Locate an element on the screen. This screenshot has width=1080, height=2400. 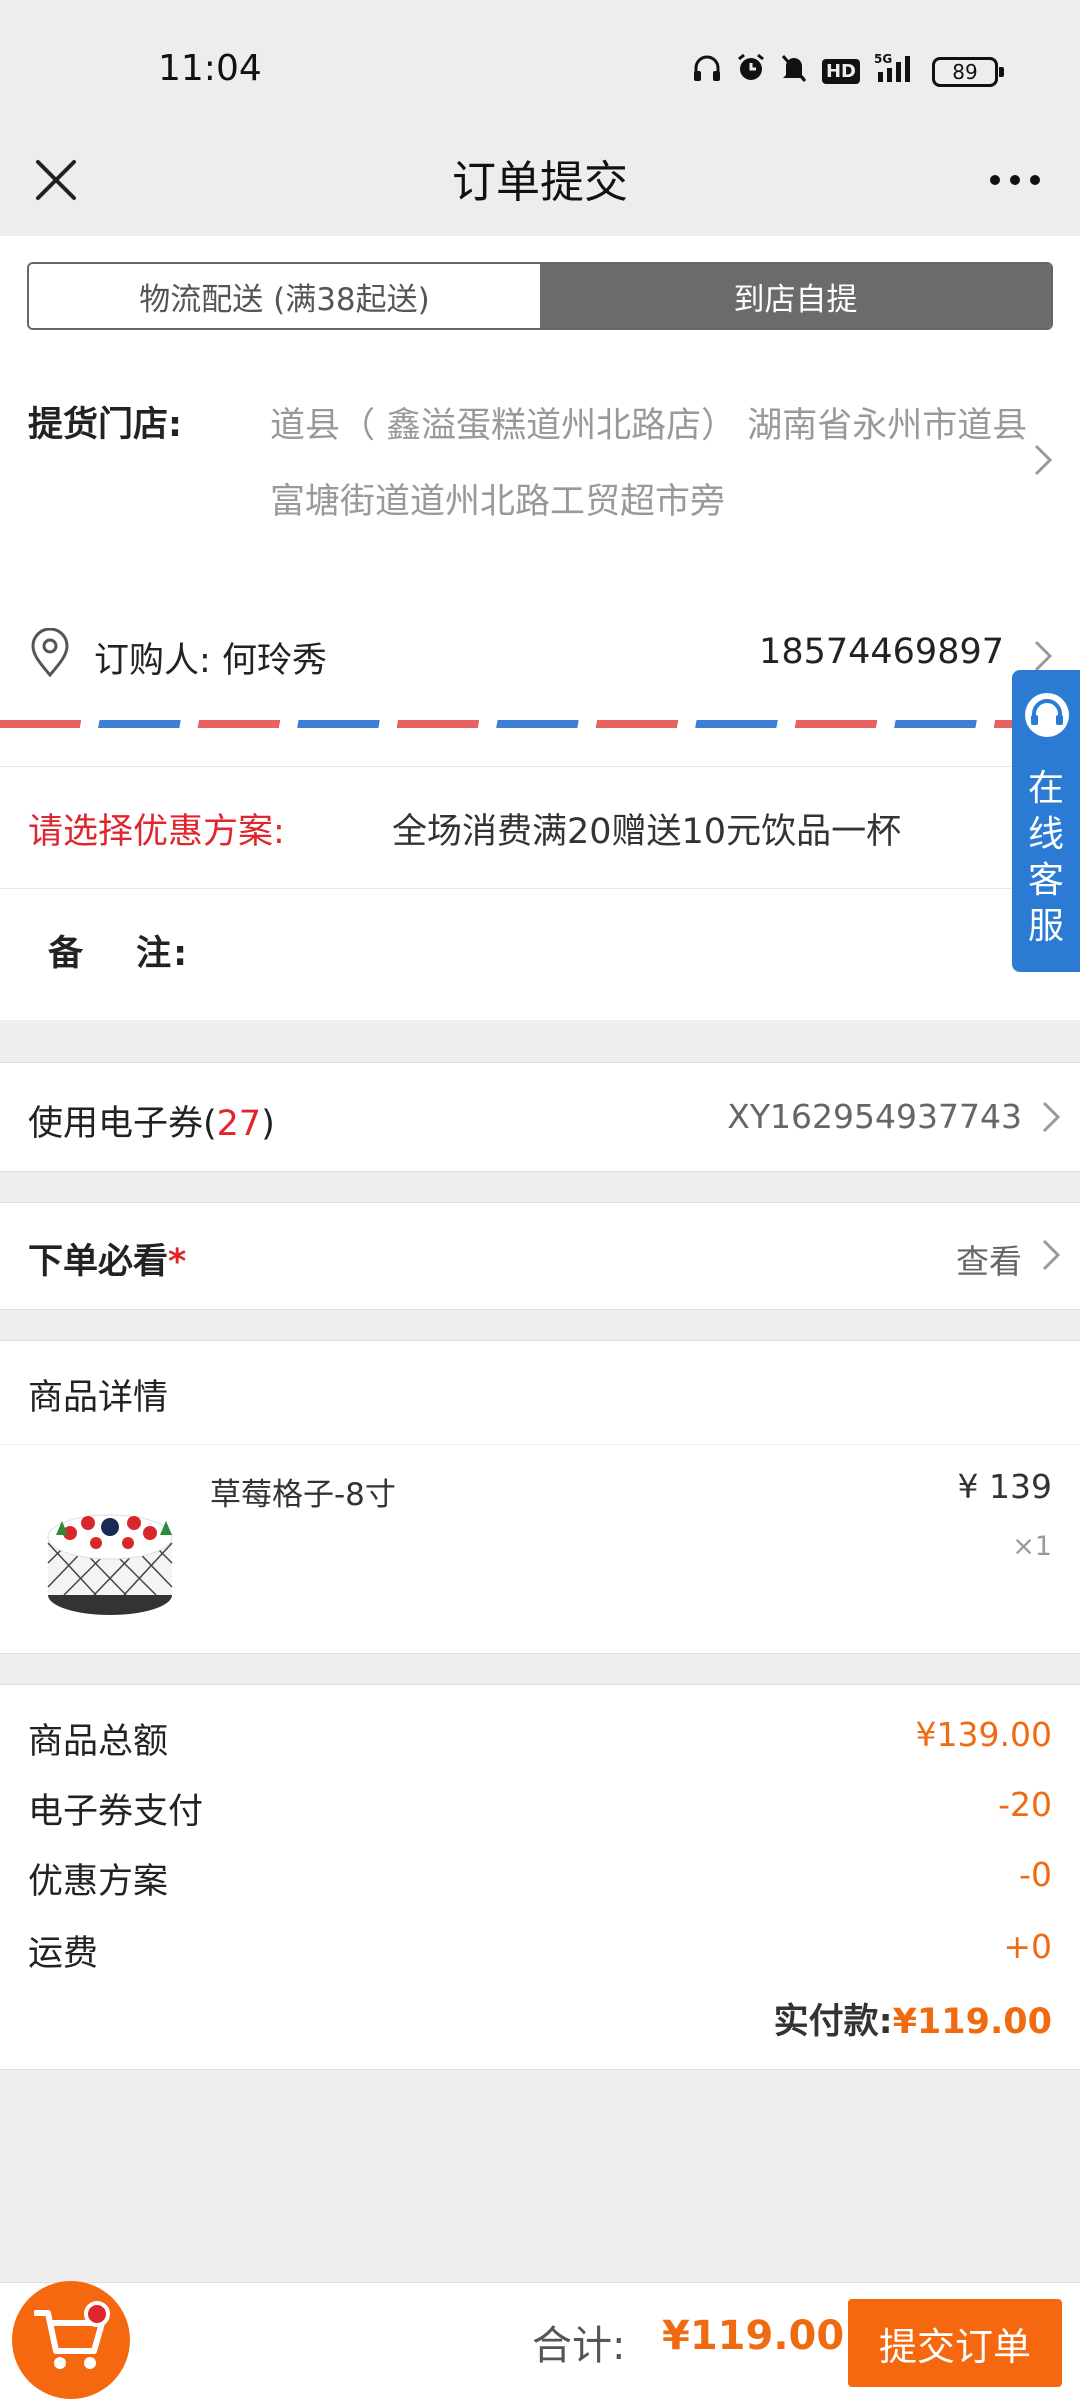
buyer-phone: 18574469897 is located at coordinates (881, 652).